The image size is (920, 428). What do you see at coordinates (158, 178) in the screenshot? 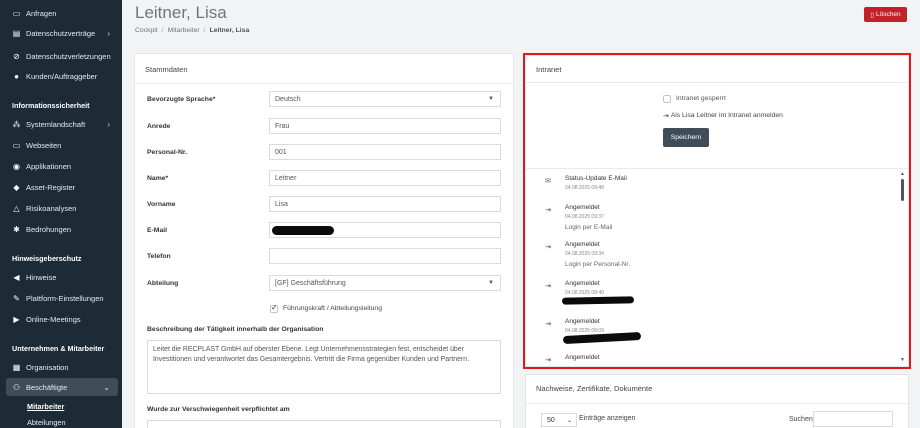
I see `name-label: Name*` at bounding box center [158, 178].